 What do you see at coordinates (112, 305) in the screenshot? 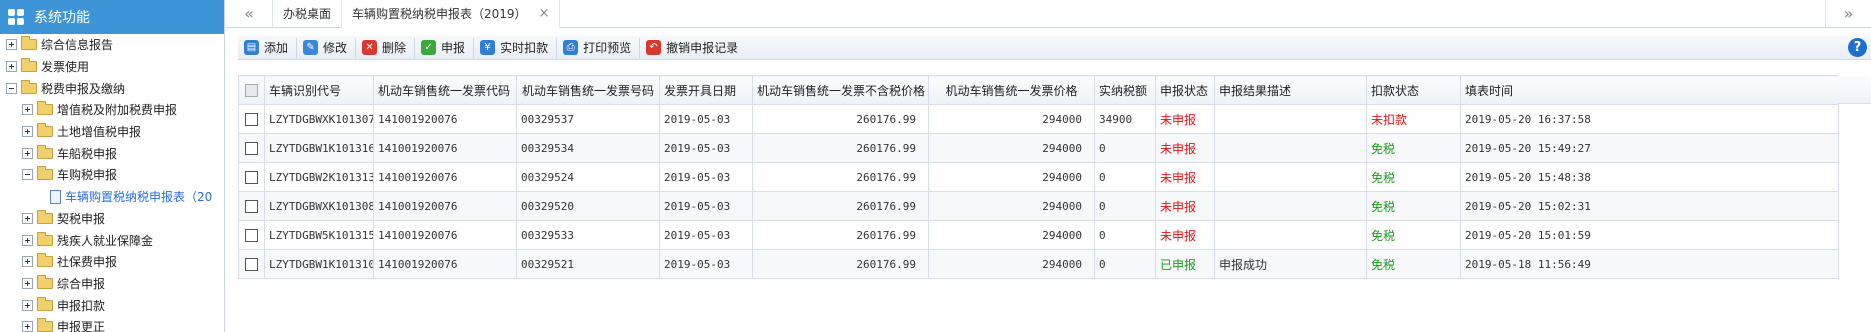
I see `sidebar-item: 申报扣款` at bounding box center [112, 305].